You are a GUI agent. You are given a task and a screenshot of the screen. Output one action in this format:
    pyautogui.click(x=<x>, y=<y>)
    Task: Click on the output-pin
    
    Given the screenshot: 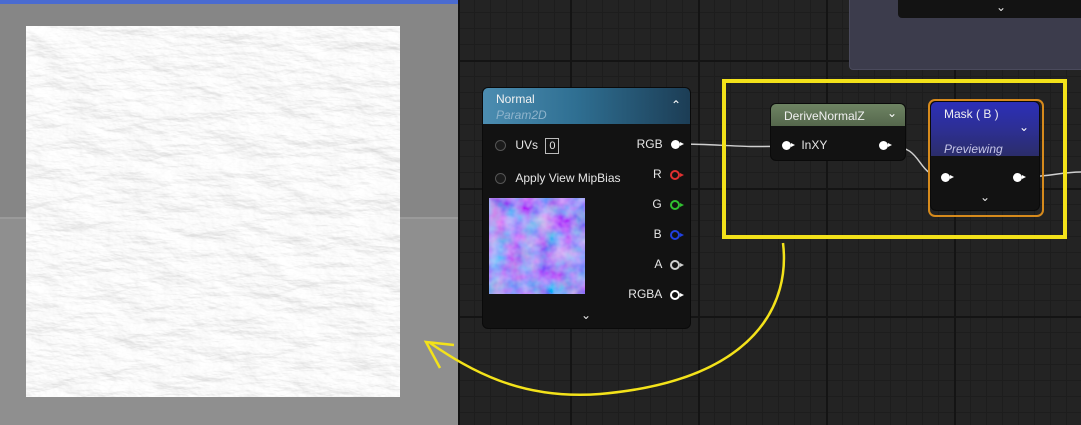 What is the action you would take?
    pyautogui.click(x=1019, y=177)
    